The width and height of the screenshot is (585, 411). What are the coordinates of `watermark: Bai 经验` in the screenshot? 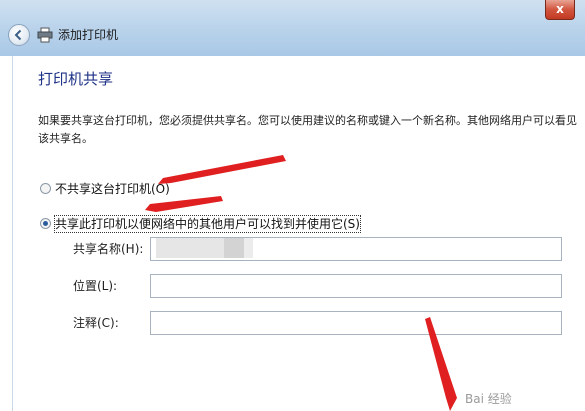 It's located at (488, 399).